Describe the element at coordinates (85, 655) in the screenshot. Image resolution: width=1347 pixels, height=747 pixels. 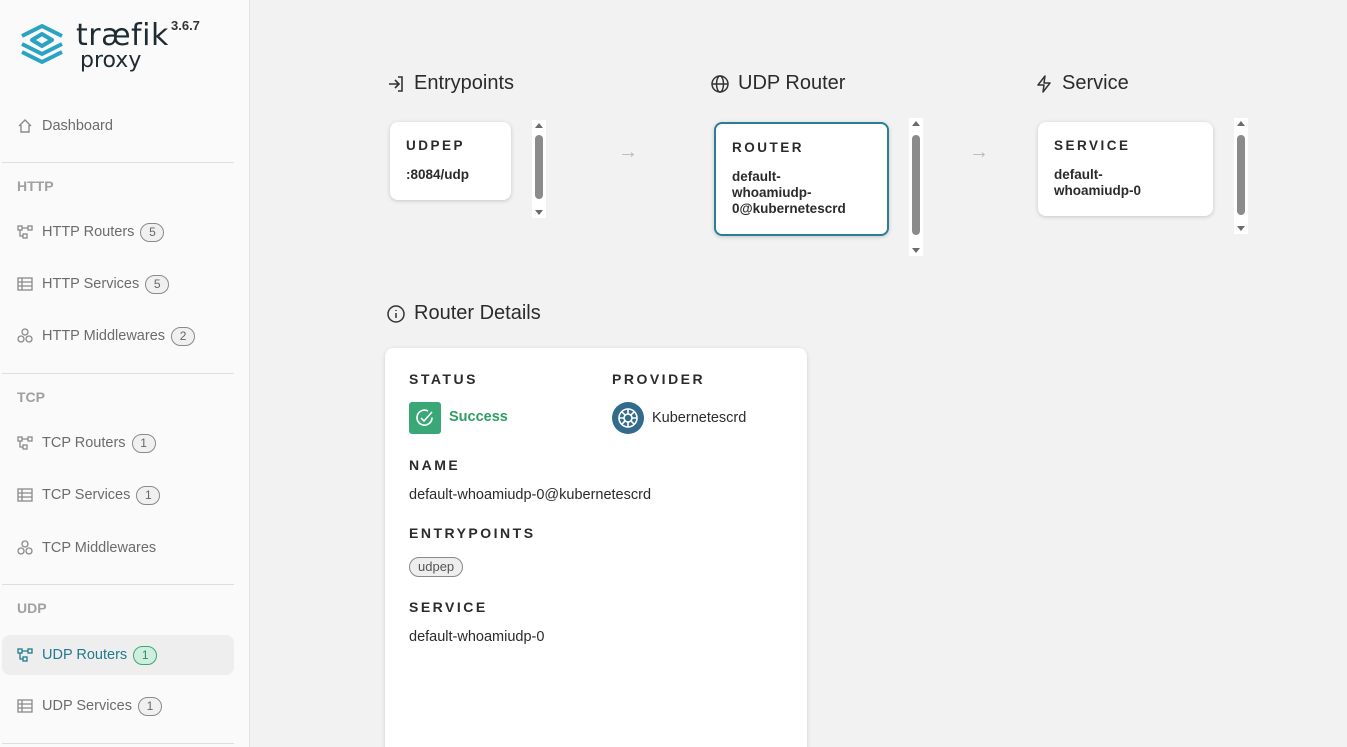
I see `sidebar-item-label: UDP Routers` at that location.